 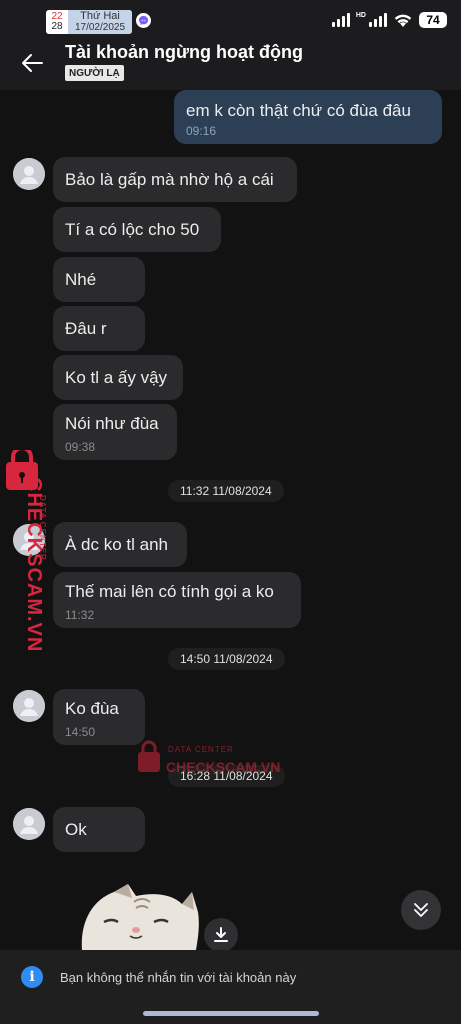 I want to click on message-text: Ko tl a ấy vậy, so click(x=116, y=377).